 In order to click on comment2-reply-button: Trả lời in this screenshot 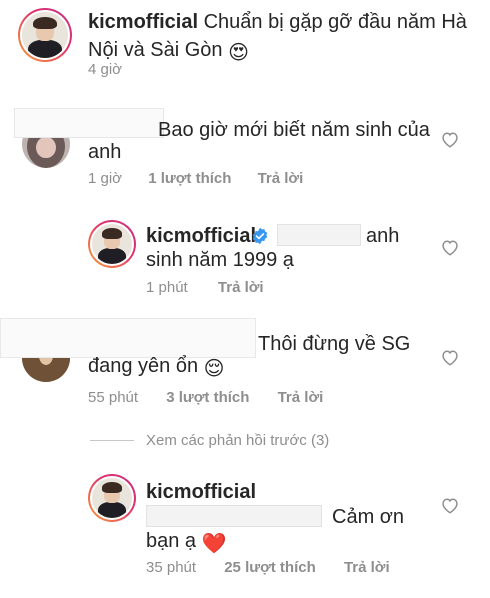, I will do `click(301, 397)`.